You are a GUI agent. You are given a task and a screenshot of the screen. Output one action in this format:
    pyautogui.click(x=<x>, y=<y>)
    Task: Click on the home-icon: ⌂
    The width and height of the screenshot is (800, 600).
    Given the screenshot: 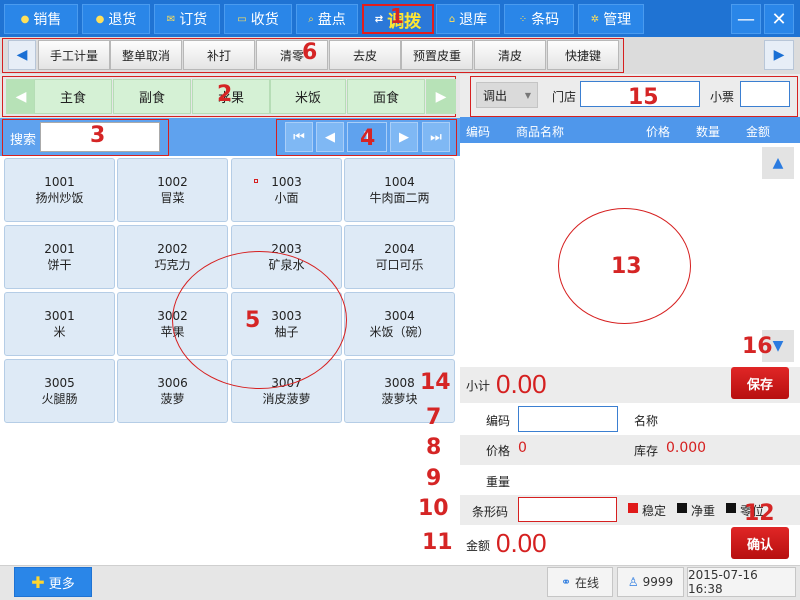 What is the action you would take?
    pyautogui.click(x=452, y=19)
    